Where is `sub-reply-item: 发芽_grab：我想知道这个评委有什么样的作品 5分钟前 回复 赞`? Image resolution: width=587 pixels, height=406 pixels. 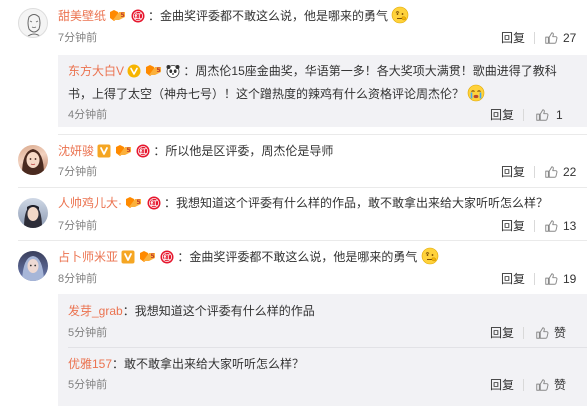 sub-reply-item: 发芽_grab：我想知道这个评委有什么样的作品 5分钟前 回复 赞 is located at coordinates (293, 321).